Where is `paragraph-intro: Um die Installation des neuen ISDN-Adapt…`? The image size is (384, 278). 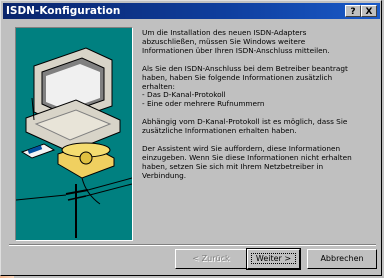 paragraph-intro: Um die Installation des neuen ISDN-Adapt… is located at coordinates (236, 41).